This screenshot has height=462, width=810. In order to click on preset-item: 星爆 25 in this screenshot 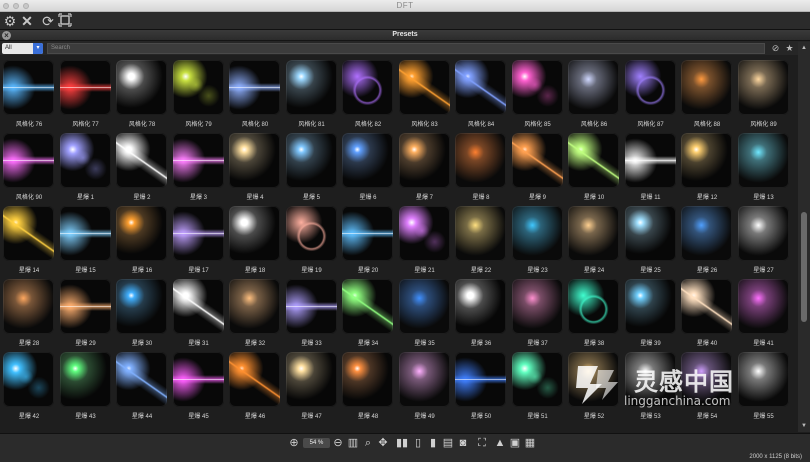, I will do `click(650, 241)`.